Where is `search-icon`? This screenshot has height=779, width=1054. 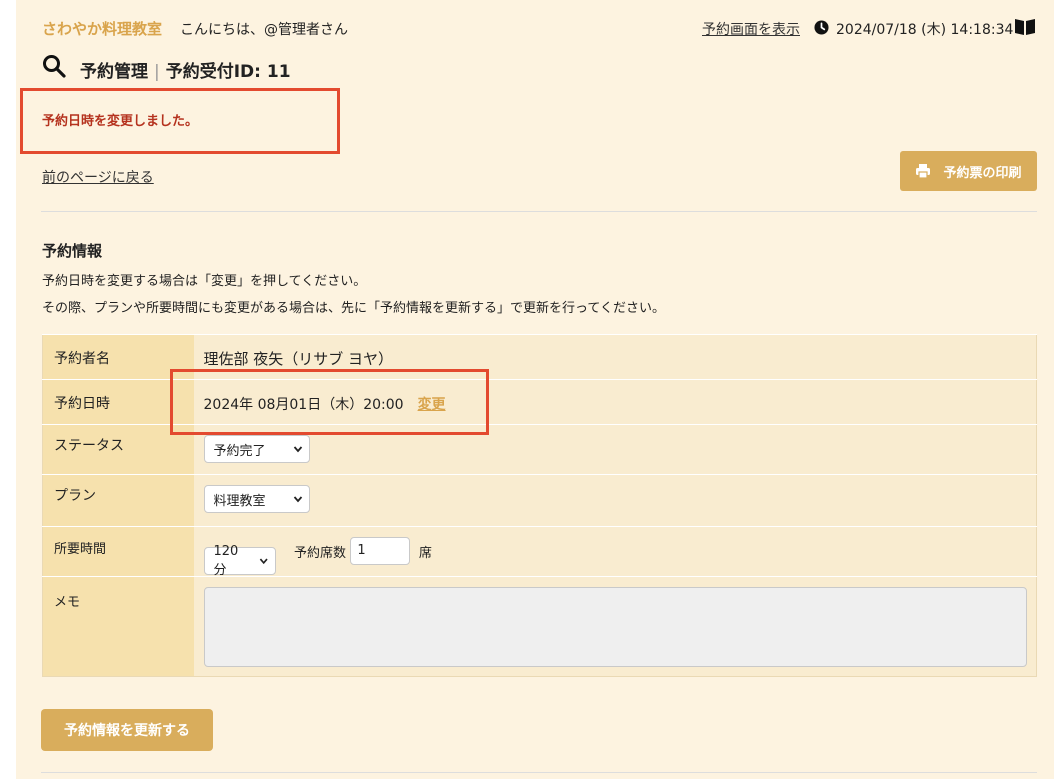
search-icon is located at coordinates (54, 66).